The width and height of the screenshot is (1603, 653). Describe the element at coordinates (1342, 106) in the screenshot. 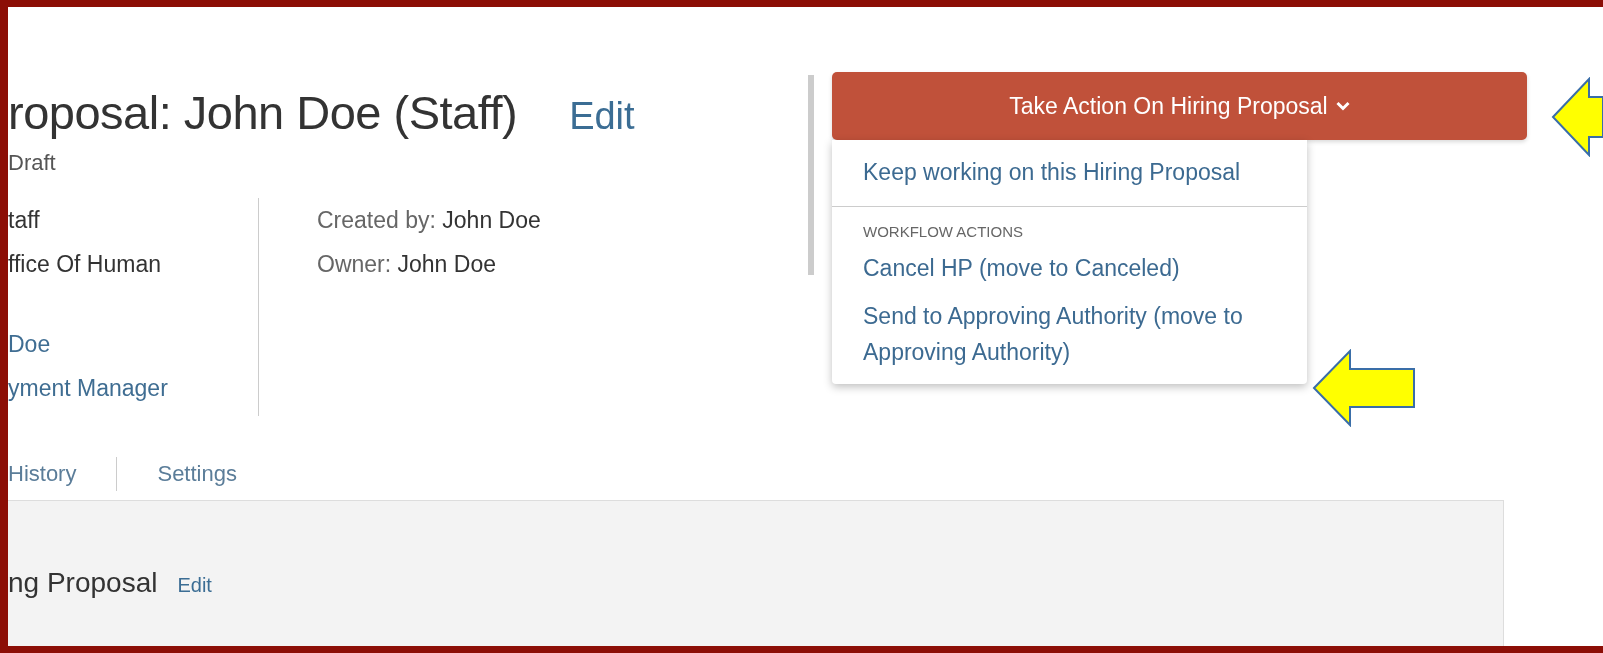

I see `caret-icon` at that location.